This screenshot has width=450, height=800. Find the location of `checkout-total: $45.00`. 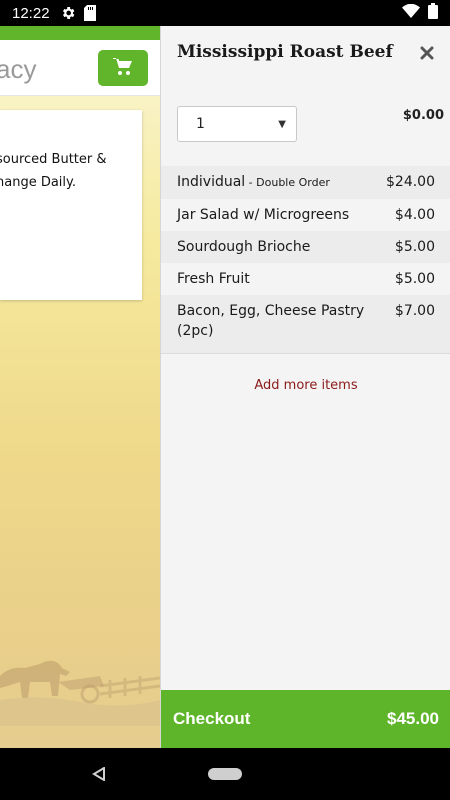

checkout-total: $45.00 is located at coordinates (413, 718).